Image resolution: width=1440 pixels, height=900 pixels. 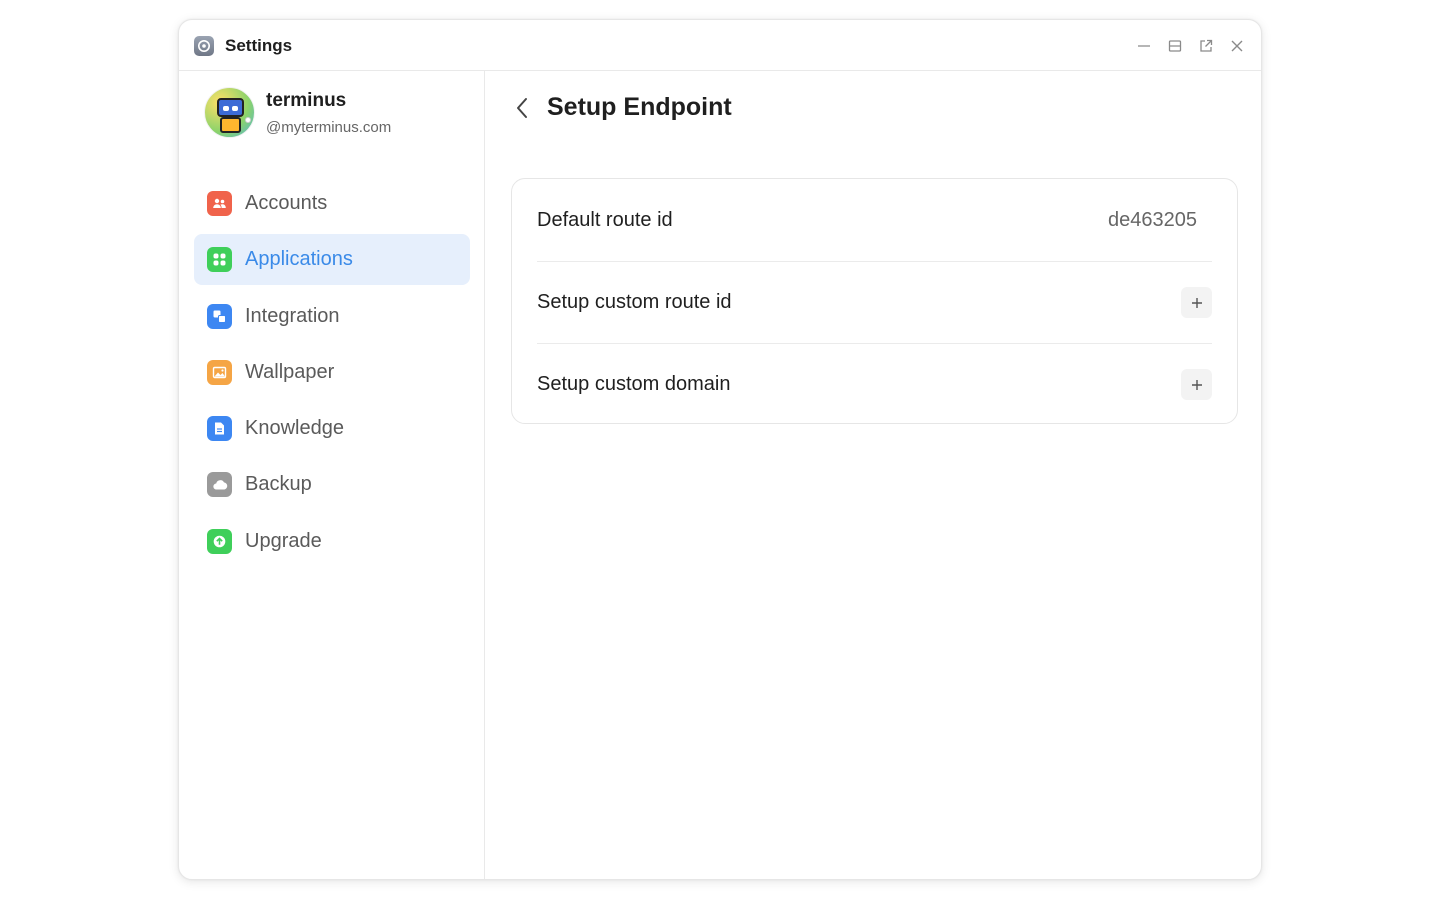 I want to click on back-button, so click(x=522, y=108).